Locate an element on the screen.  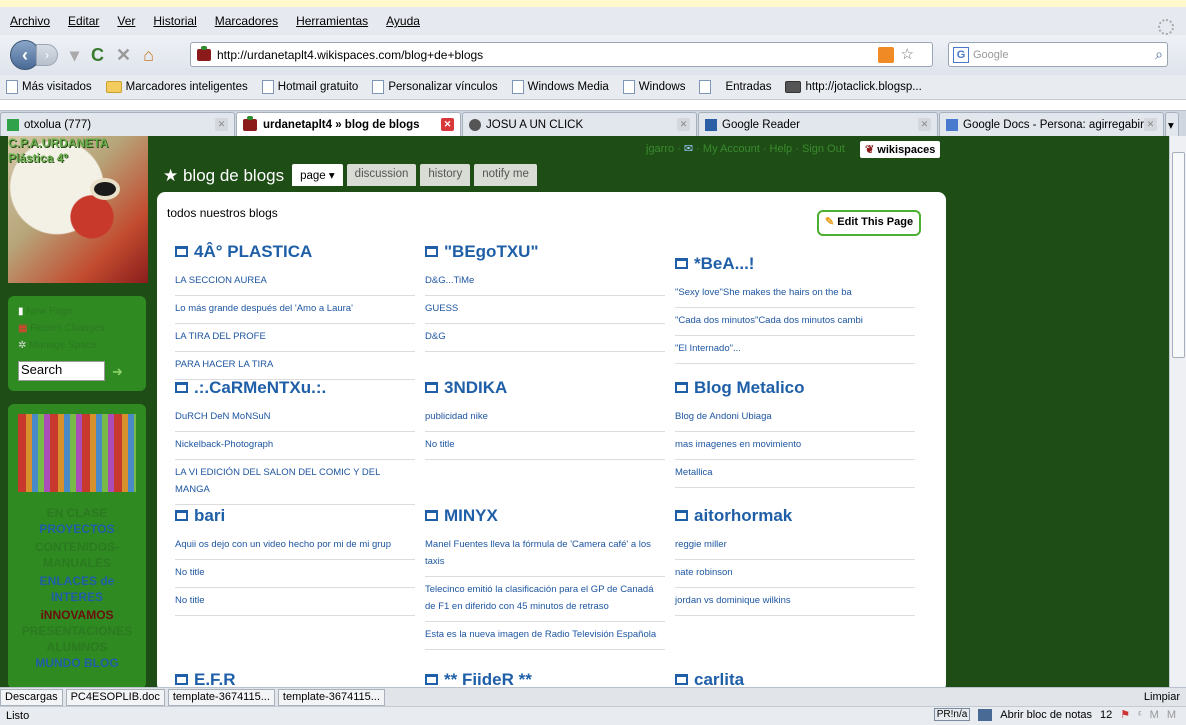
search-box: G Google ⌕ is located at coordinates (1058, 54).